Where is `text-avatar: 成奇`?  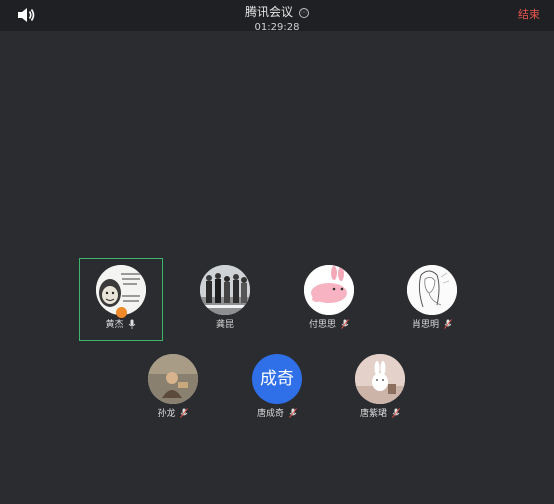 text-avatar: 成奇 is located at coordinates (277, 379).